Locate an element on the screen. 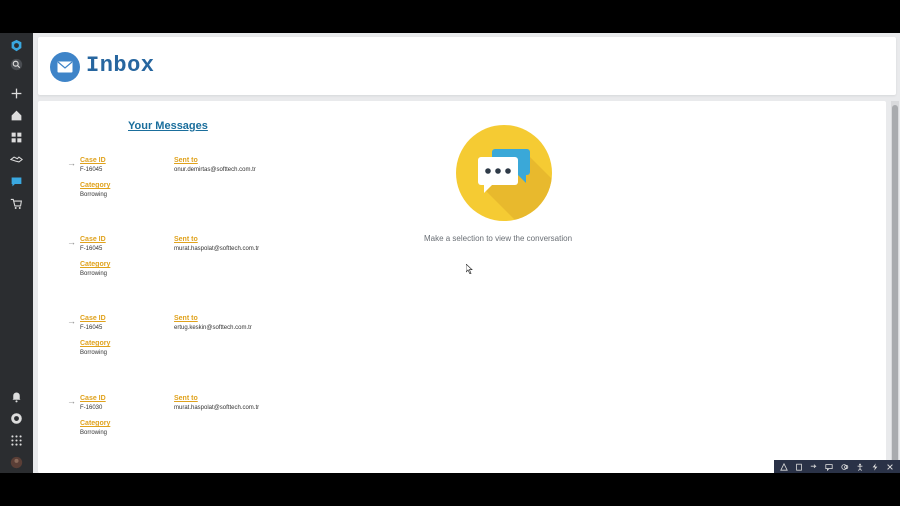 This screenshot has height=506, width=900. bolt-icon is located at coordinates (875, 466).